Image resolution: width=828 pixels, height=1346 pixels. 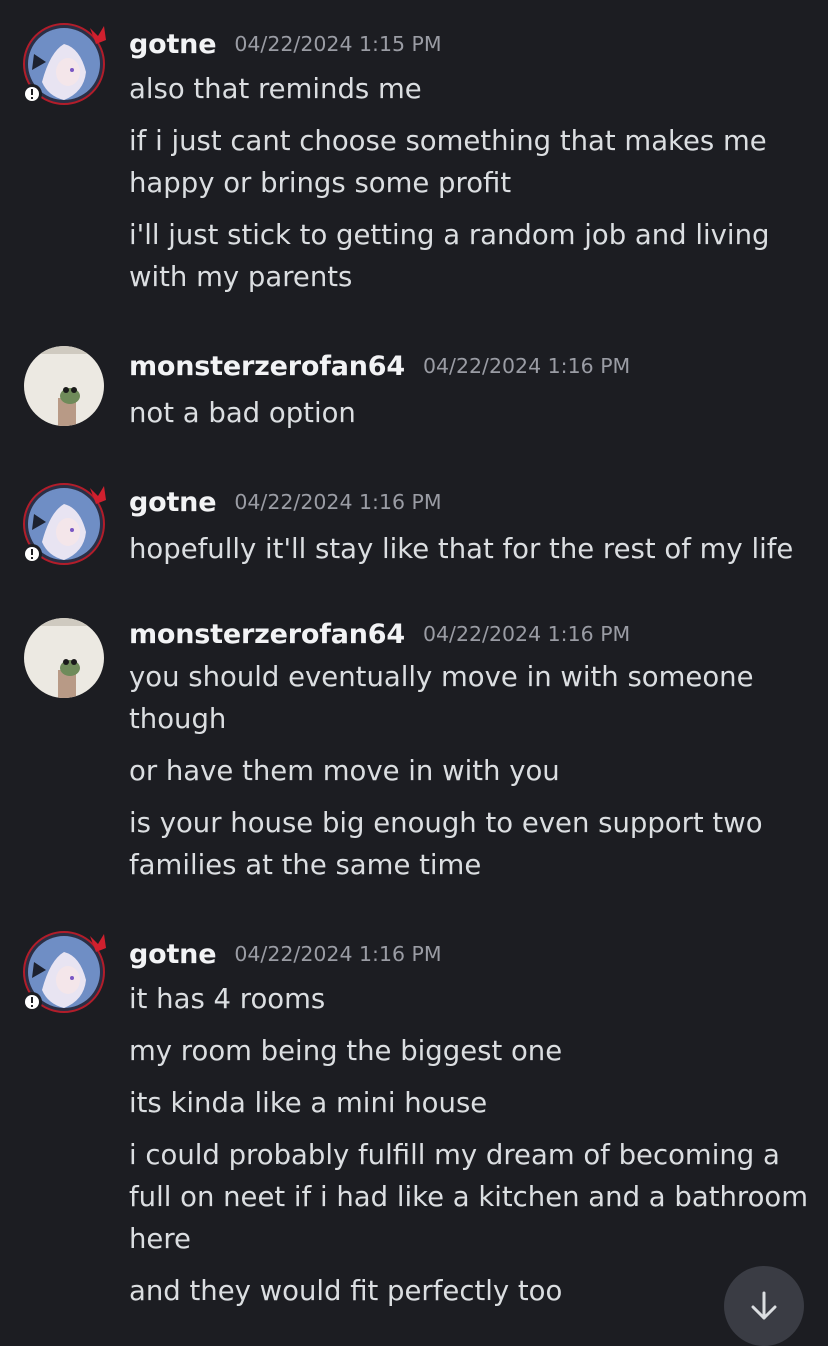 What do you see at coordinates (308, 1103) in the screenshot?
I see `message-line: its kinda like a mini house` at bounding box center [308, 1103].